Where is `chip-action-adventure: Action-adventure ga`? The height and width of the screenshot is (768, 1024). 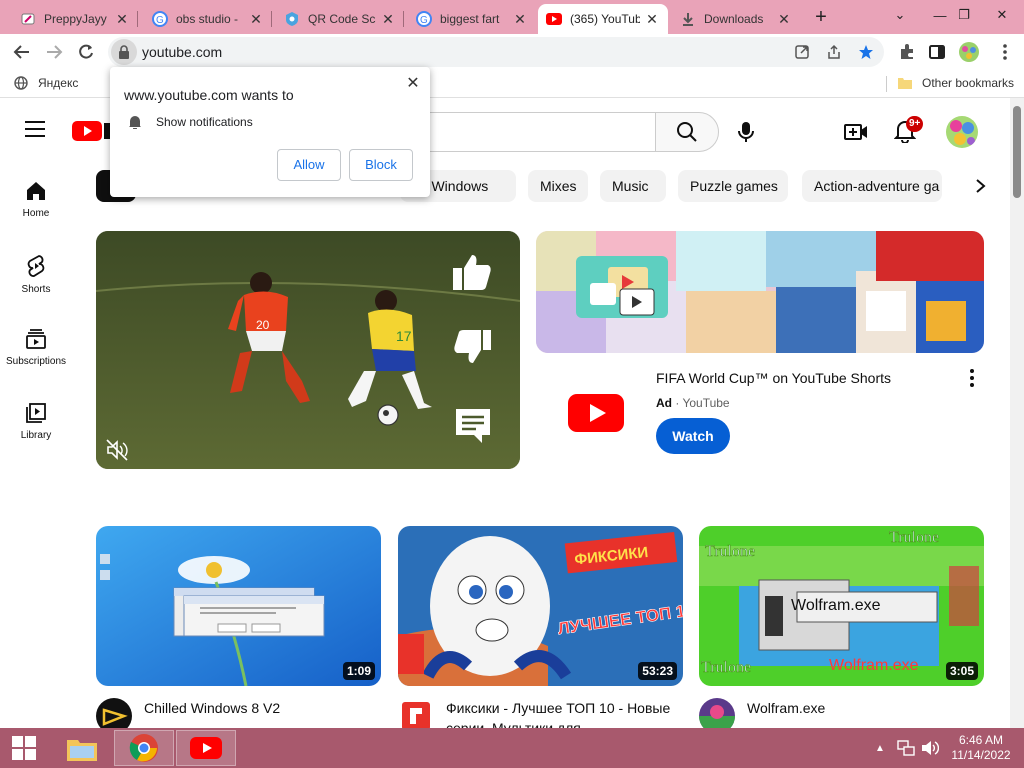
chip-action-adventure: Action-adventure ga is located at coordinates (872, 186).